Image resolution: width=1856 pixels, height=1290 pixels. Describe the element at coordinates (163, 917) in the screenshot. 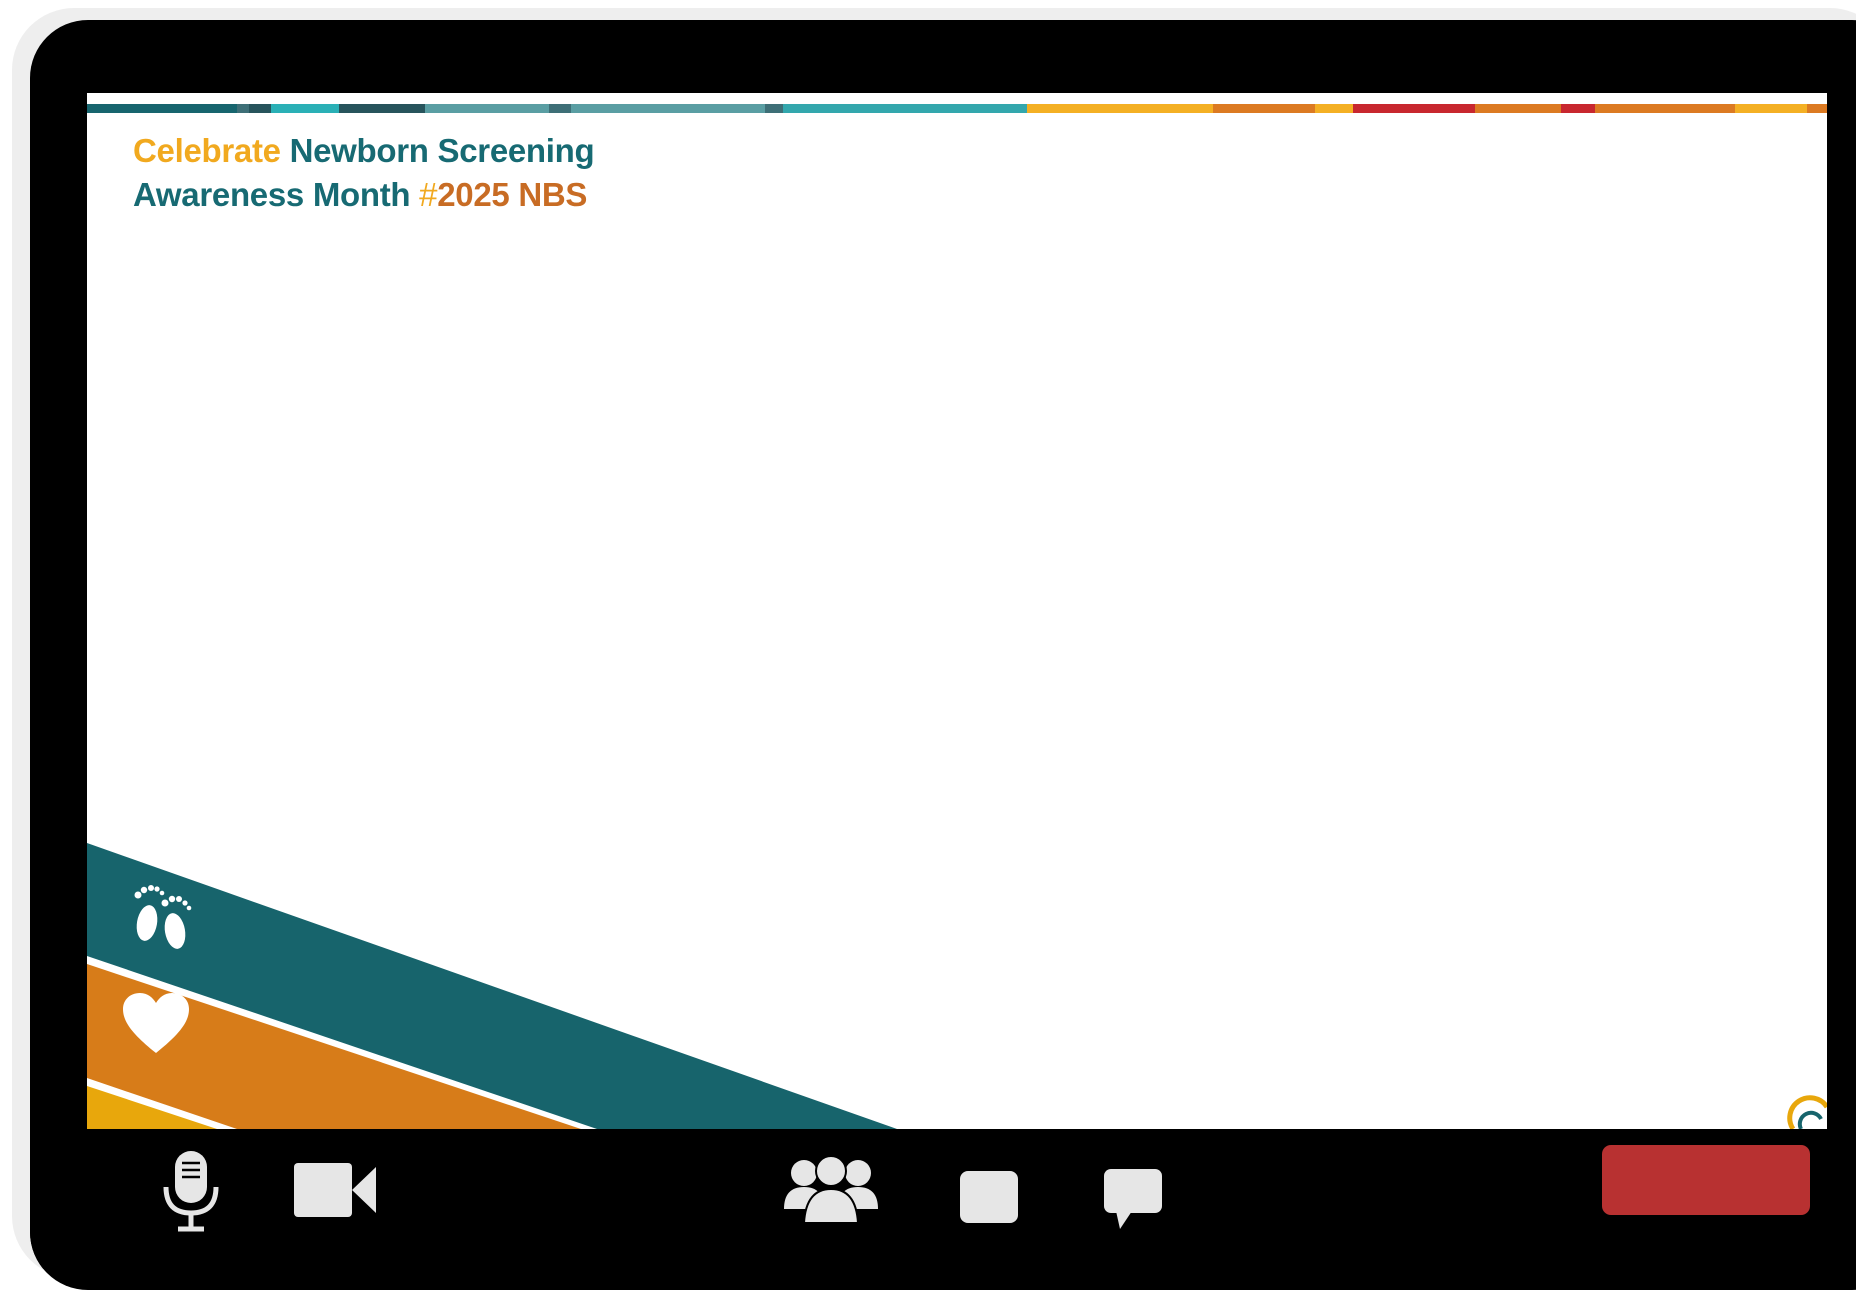

I see `footprints-icon` at that location.